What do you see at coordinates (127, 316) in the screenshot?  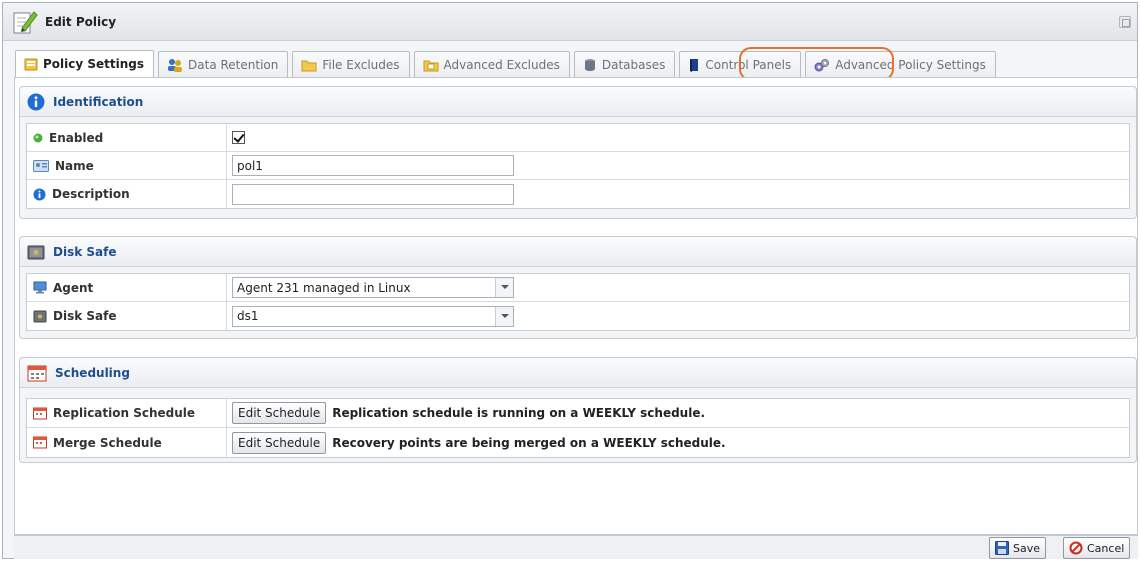 I see `disk-safe-label: Disk Safe` at bounding box center [127, 316].